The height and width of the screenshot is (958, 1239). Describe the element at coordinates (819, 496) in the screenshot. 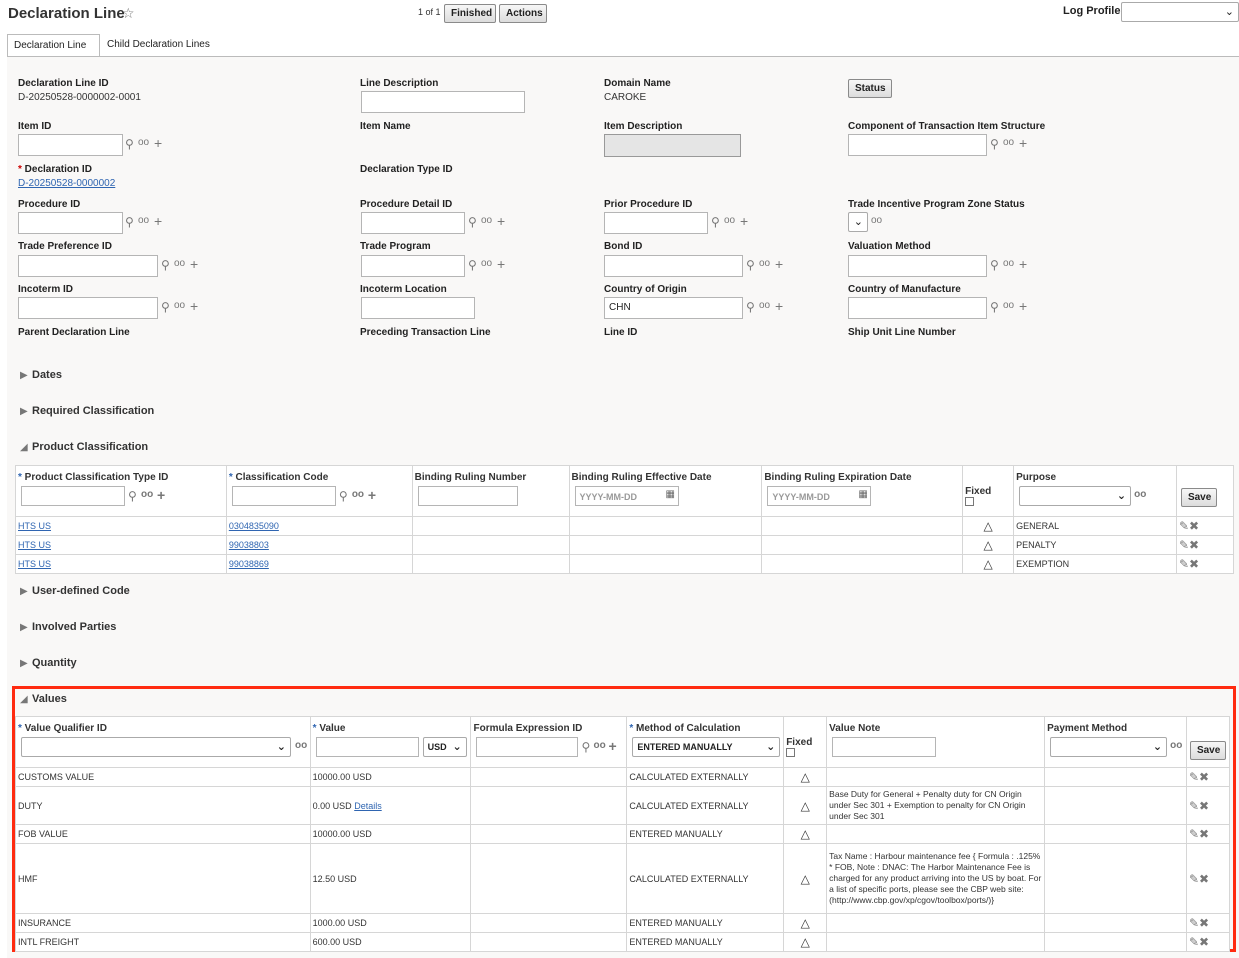

I see `expiration-date-input: YYYY-MM-DD` at that location.